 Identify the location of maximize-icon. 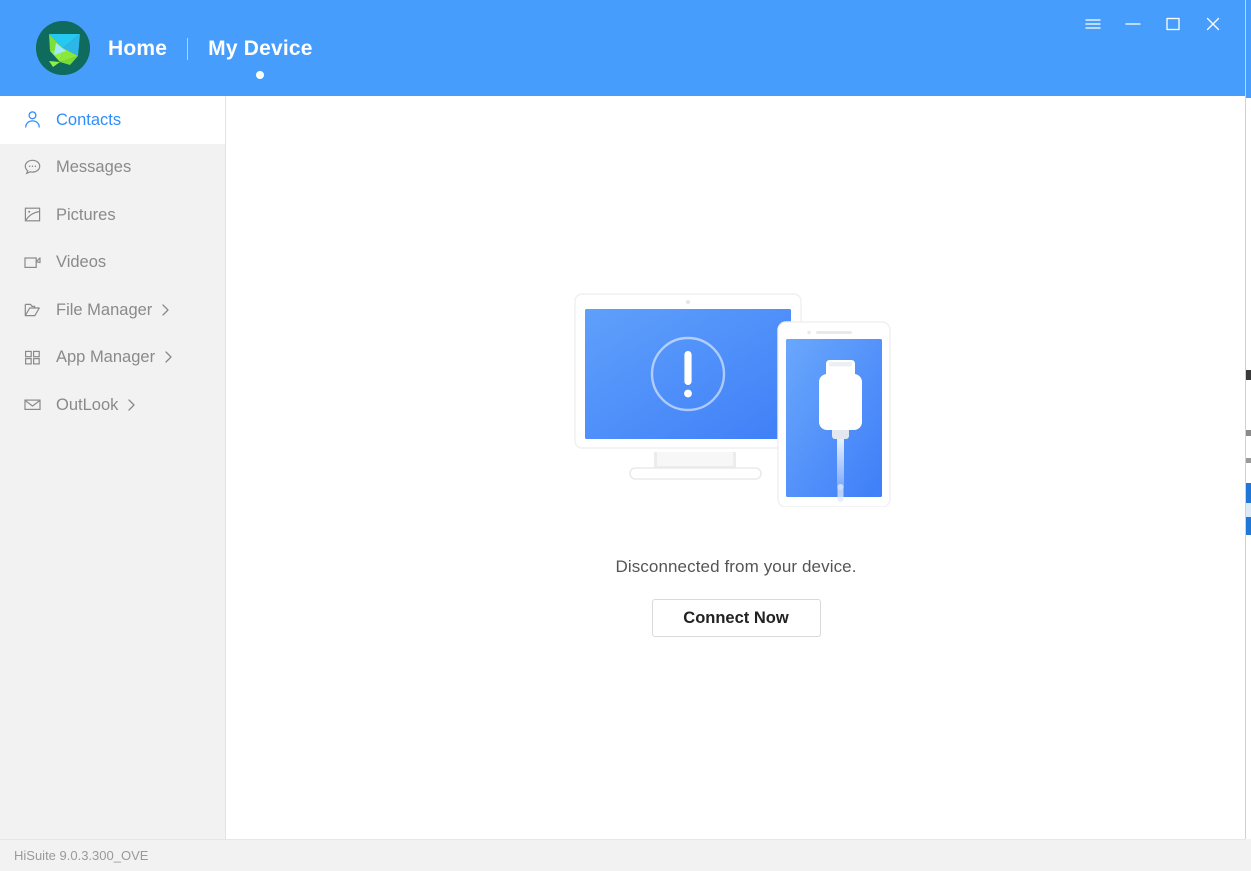
(1173, 24).